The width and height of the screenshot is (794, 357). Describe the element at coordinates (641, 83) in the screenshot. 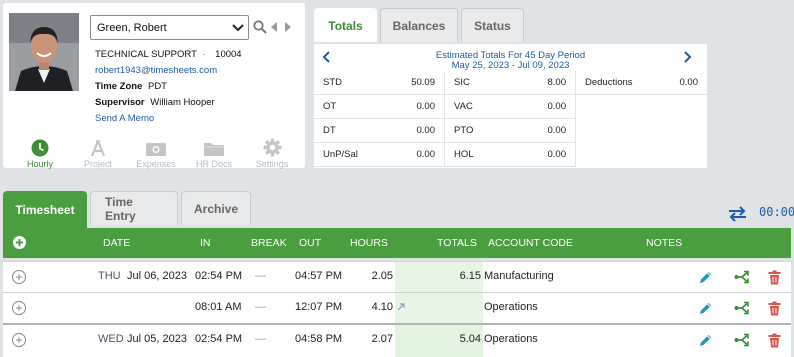

I see `total-cell: Deductions 0.00` at that location.